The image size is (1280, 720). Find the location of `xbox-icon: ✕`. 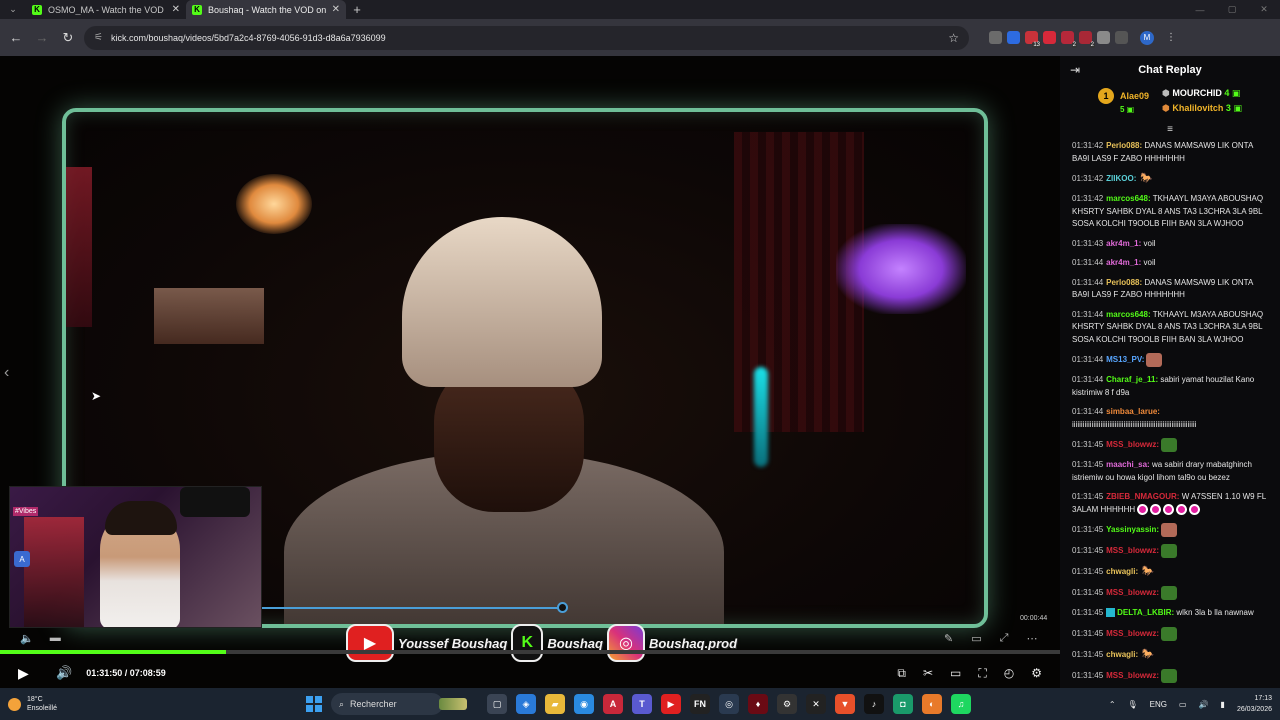

xbox-icon: ✕ is located at coordinates (816, 704).